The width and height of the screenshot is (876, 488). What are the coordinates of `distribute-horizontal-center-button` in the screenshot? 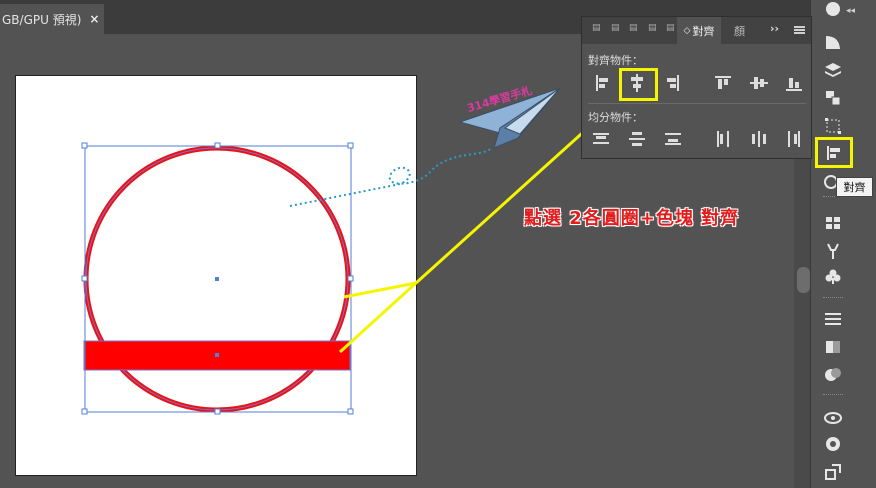 It's located at (759, 139).